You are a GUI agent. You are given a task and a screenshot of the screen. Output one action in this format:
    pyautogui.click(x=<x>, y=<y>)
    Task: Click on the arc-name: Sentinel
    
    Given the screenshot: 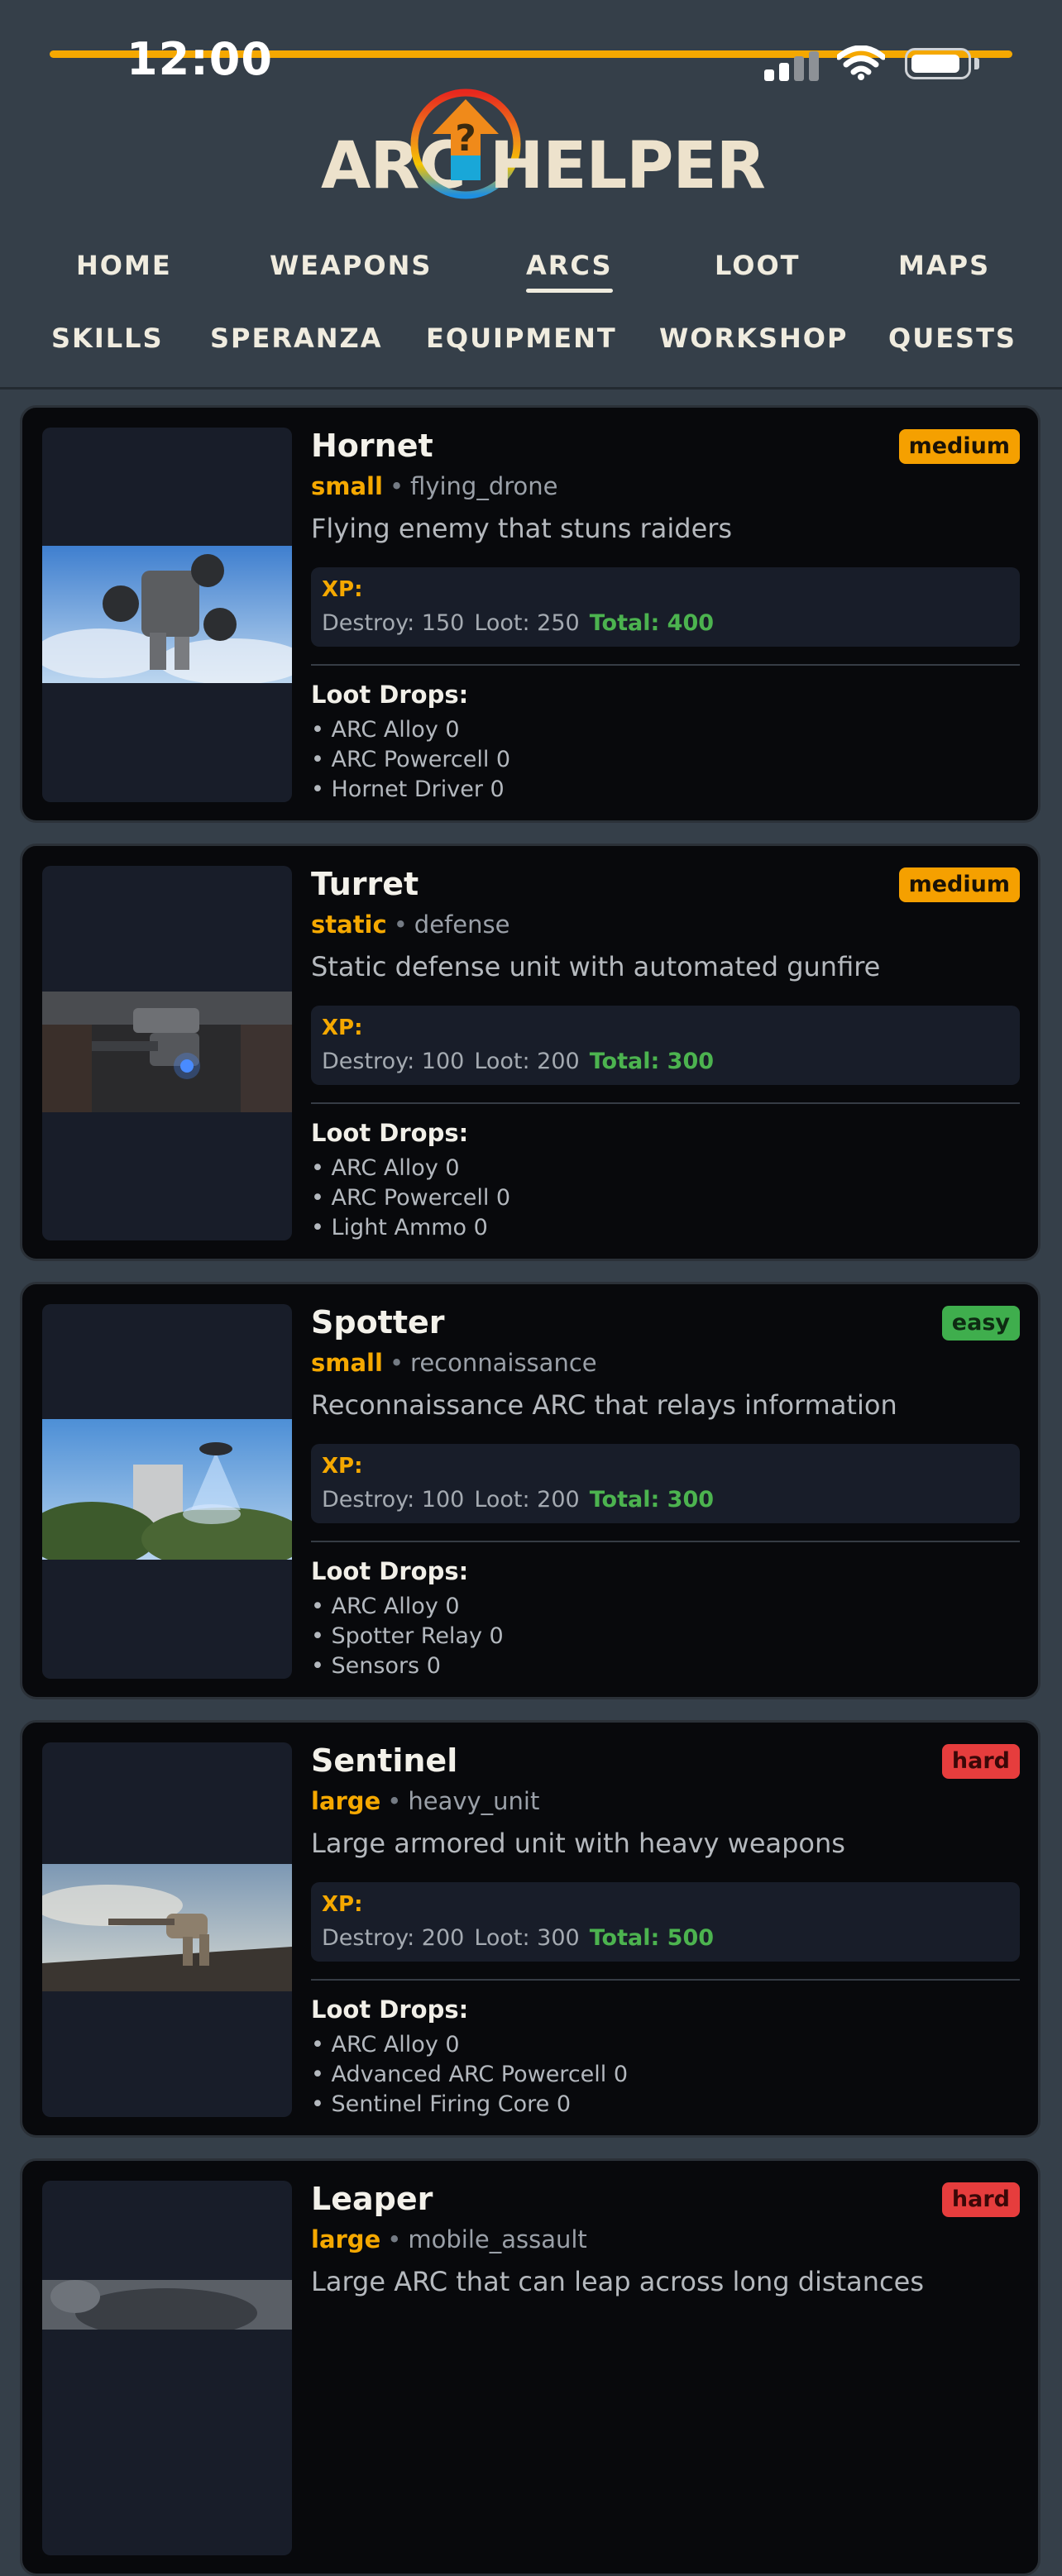 What is the action you would take?
    pyautogui.click(x=384, y=1760)
    